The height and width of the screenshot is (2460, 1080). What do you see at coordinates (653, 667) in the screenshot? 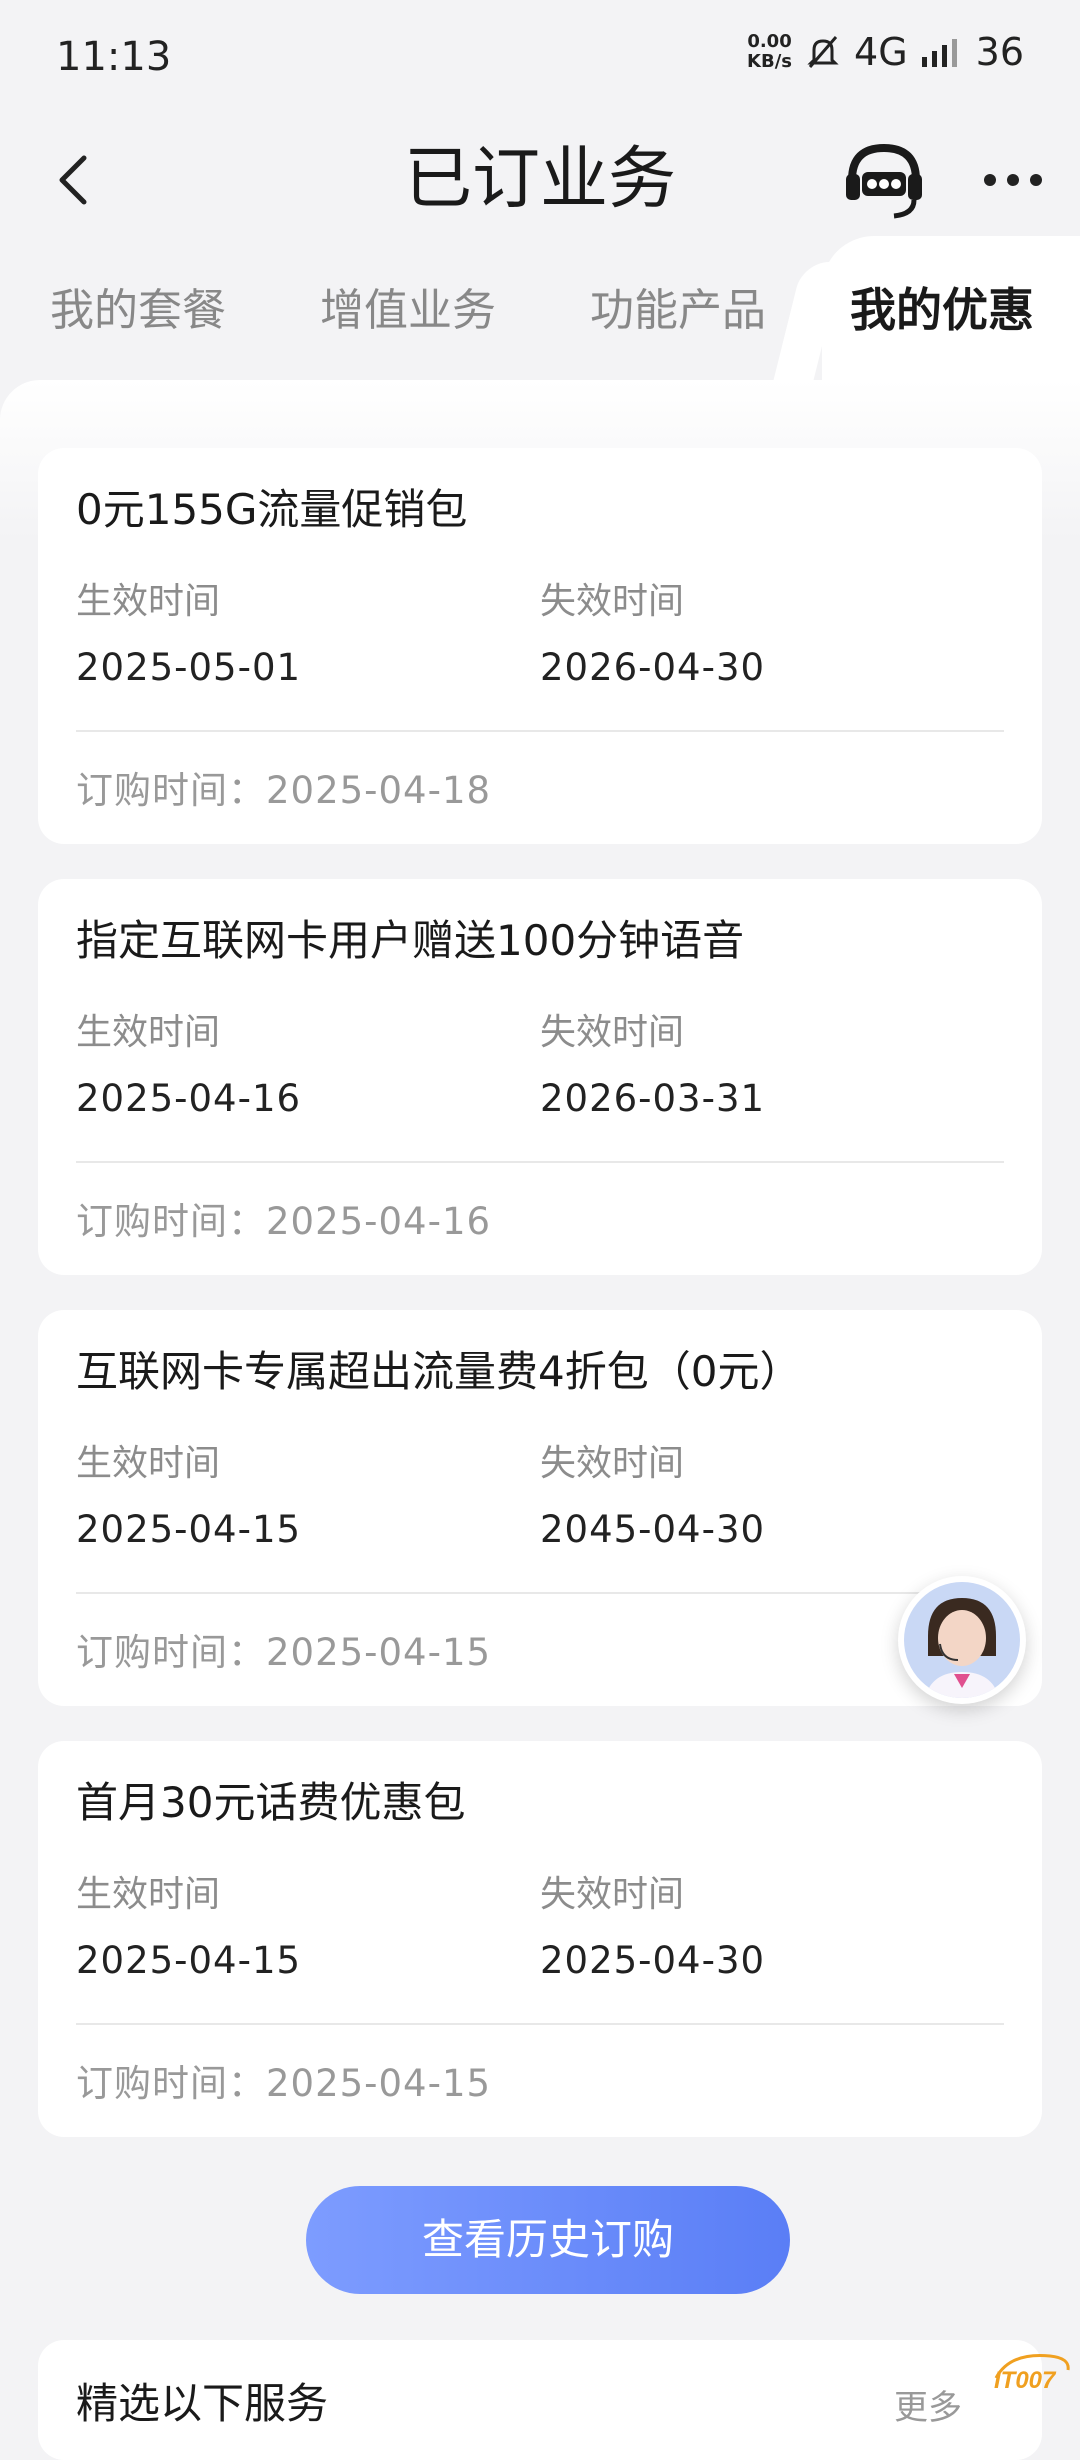
I see `expiry-date: 2026-04-30` at bounding box center [653, 667].